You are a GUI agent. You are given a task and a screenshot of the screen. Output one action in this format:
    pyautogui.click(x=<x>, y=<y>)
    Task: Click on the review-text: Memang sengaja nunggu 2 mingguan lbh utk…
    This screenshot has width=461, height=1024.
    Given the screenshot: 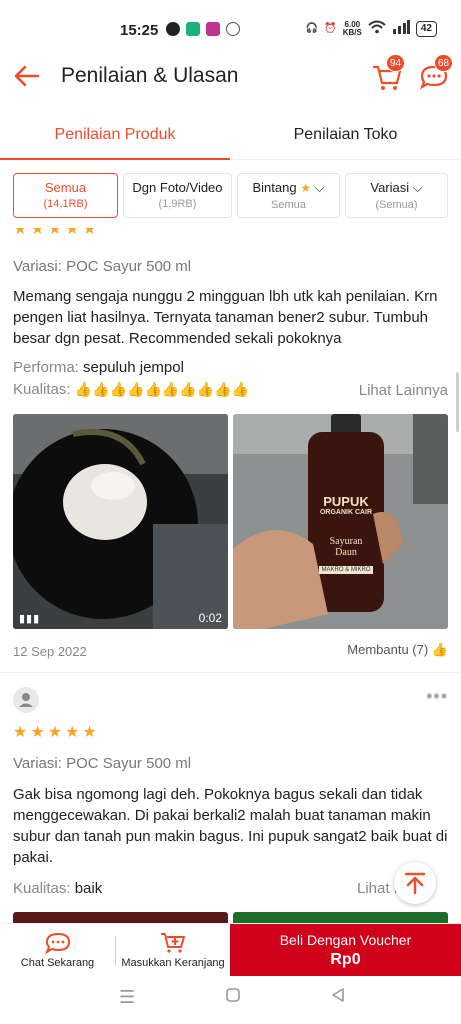 What is the action you would take?
    pyautogui.click(x=225, y=317)
    